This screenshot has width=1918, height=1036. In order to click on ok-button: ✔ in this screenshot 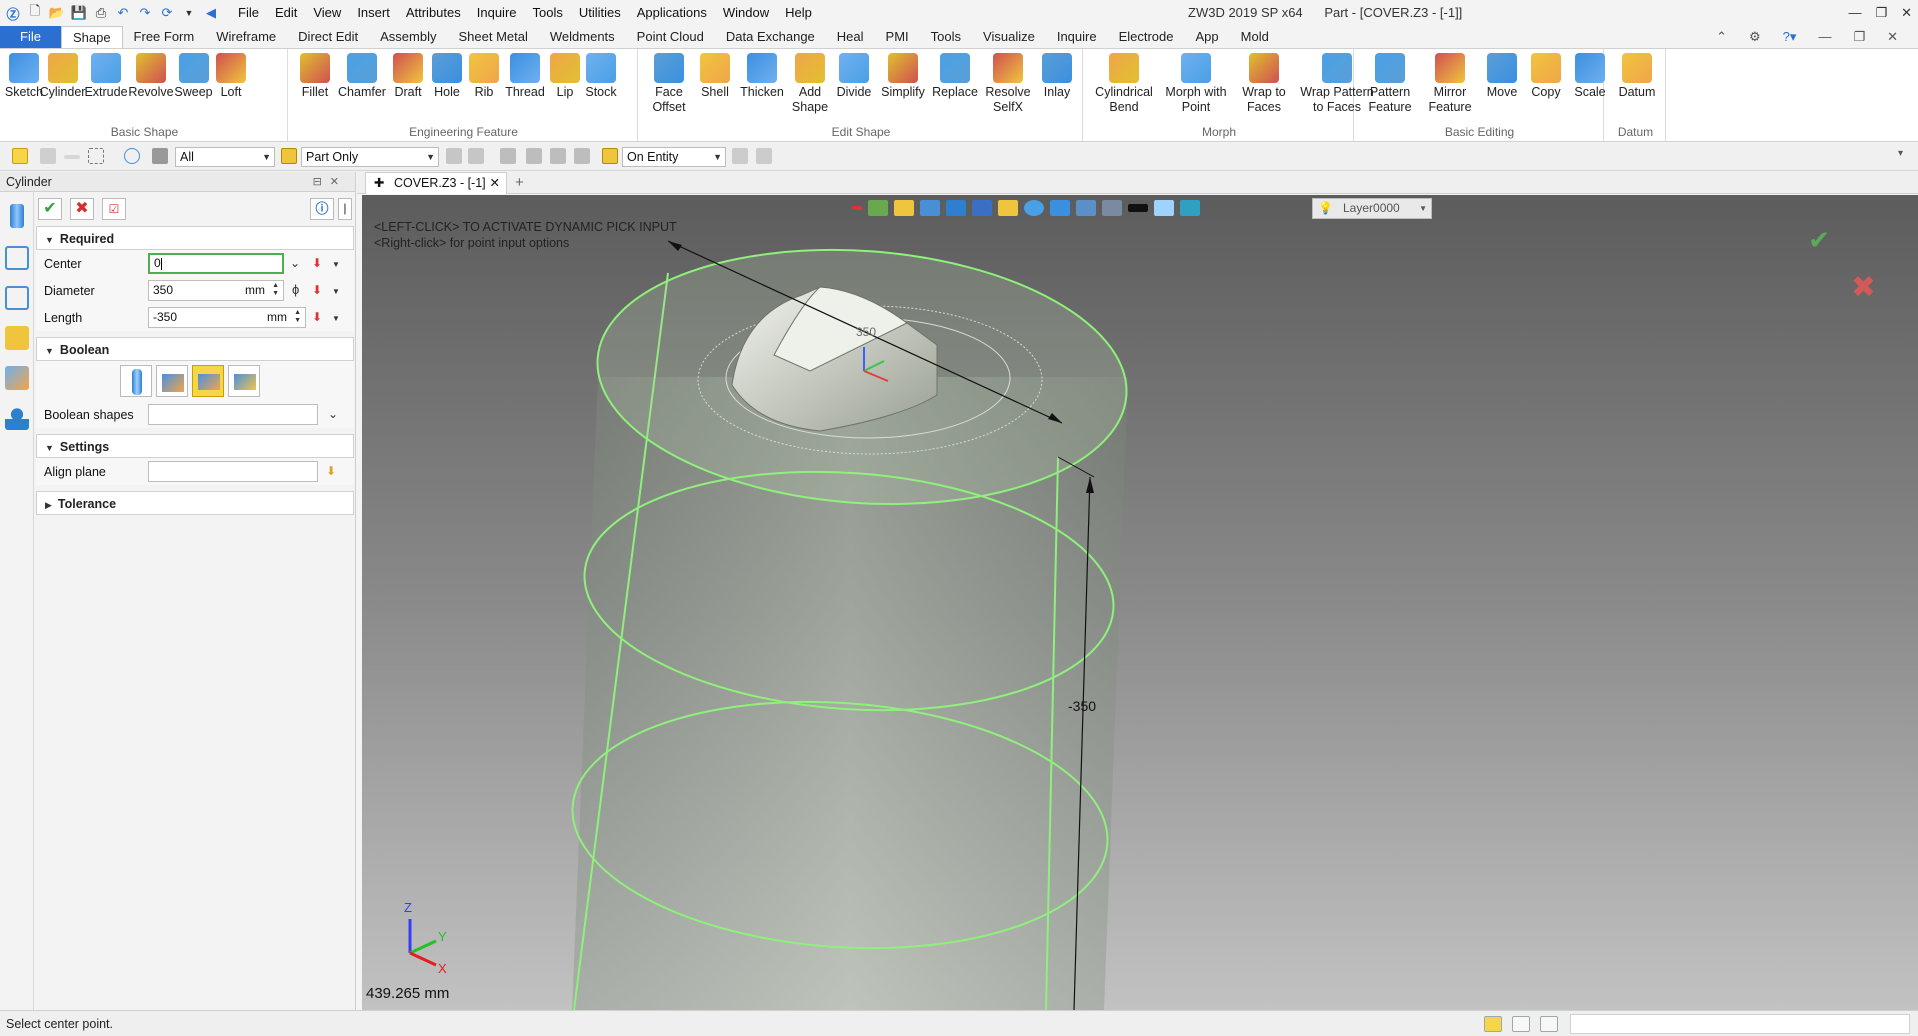, I will do `click(50, 209)`.